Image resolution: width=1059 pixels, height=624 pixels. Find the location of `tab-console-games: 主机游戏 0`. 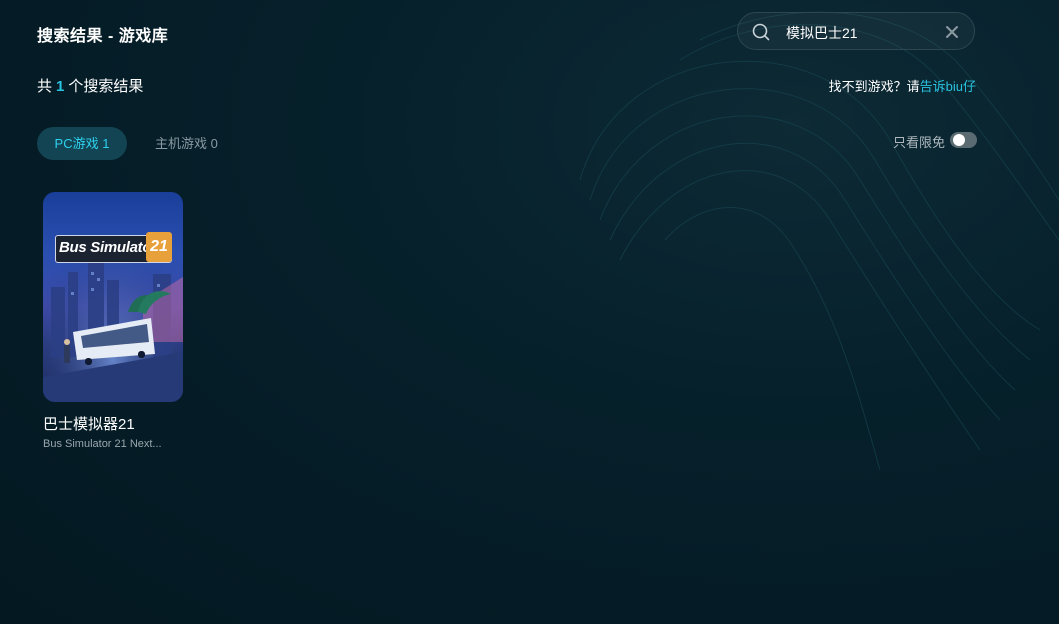

tab-console-games: 主机游戏 0 is located at coordinates (186, 143).